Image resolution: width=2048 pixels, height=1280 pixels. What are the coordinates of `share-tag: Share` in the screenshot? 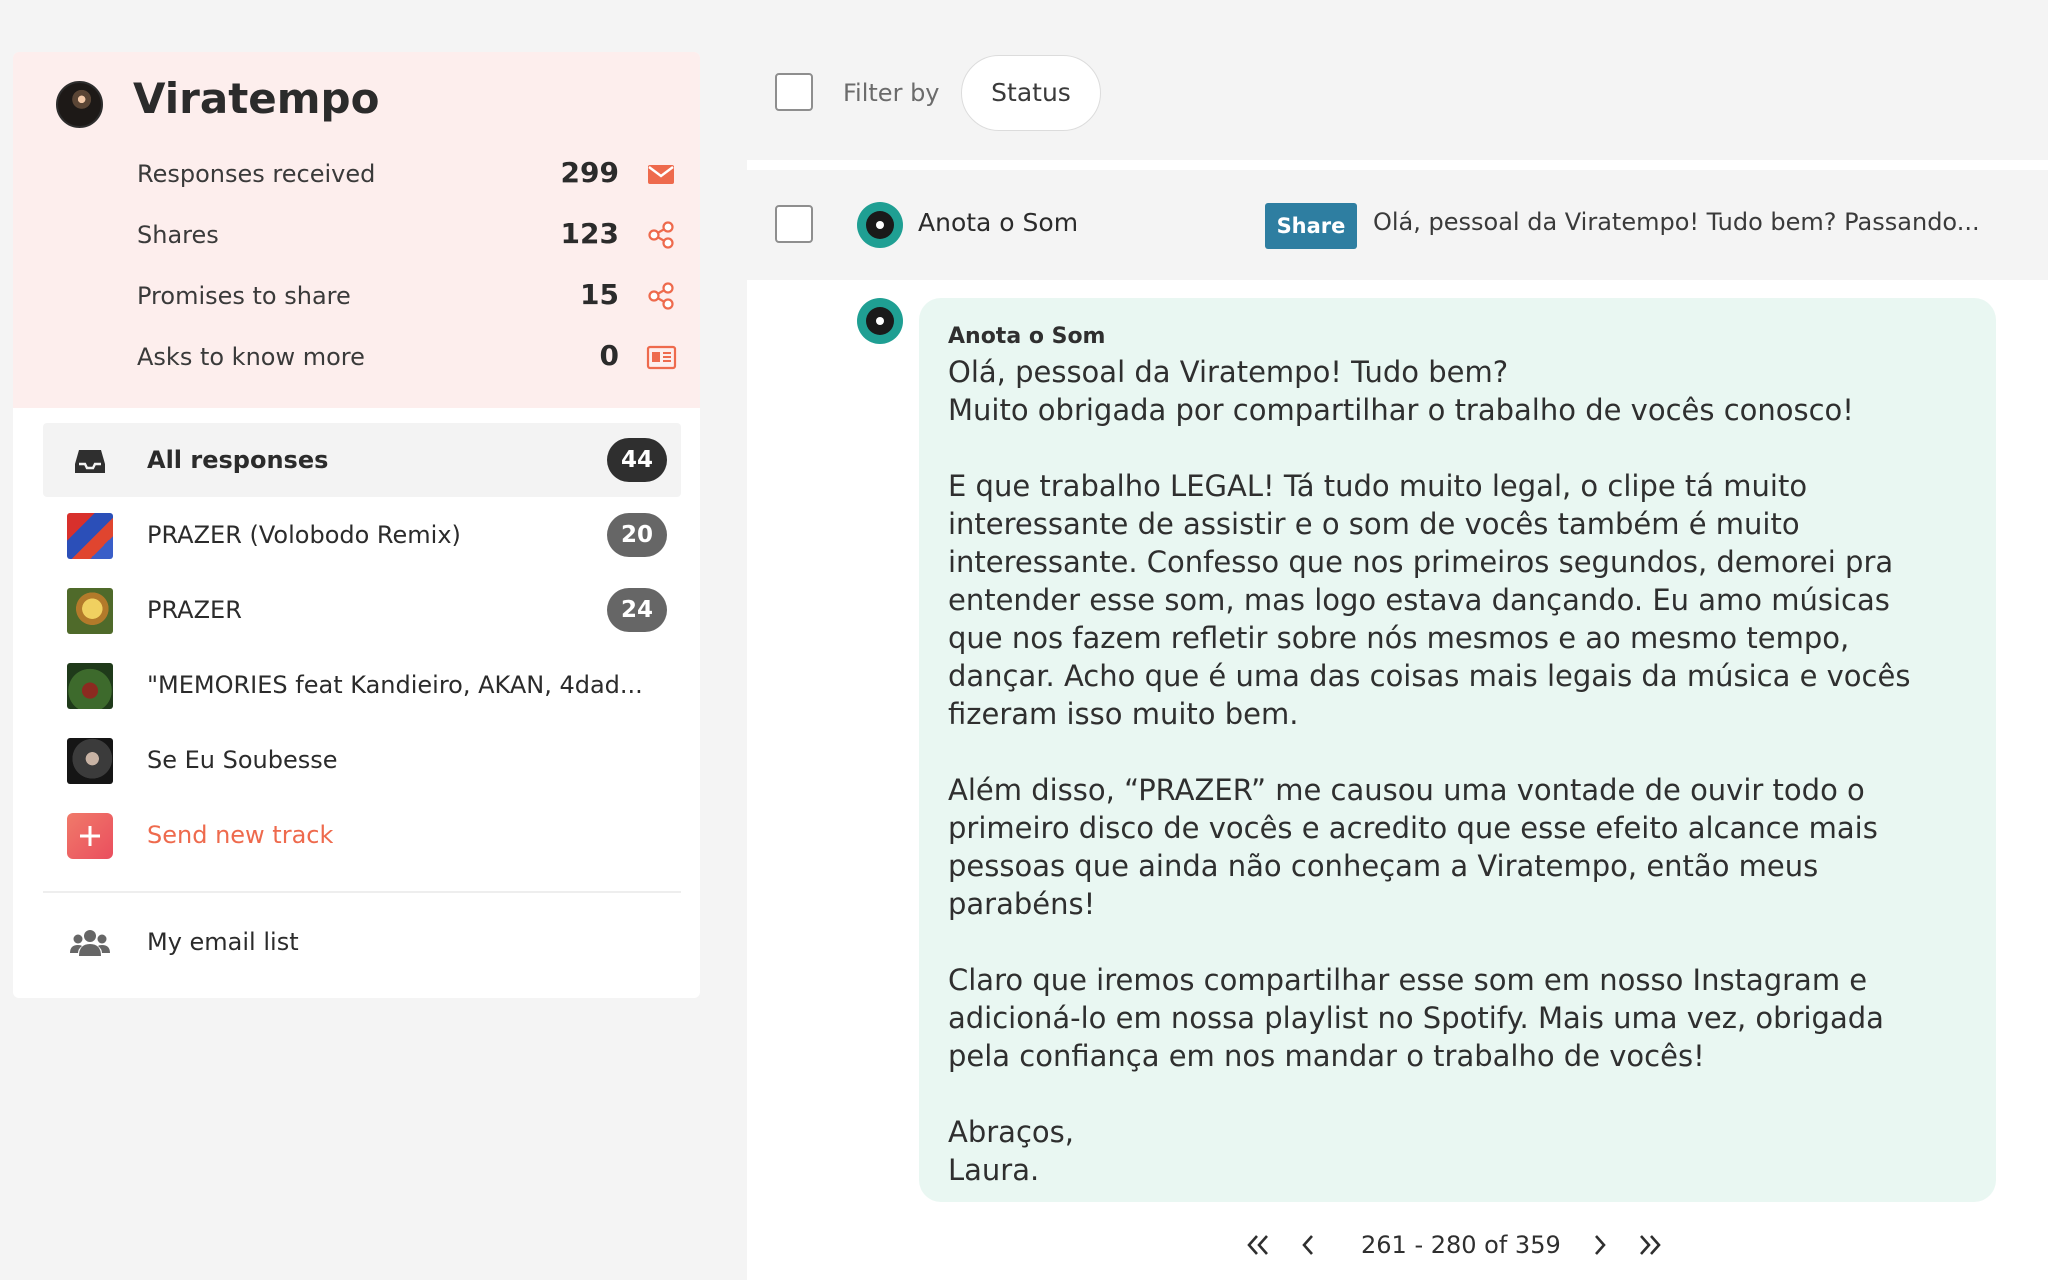 It's located at (1311, 226).